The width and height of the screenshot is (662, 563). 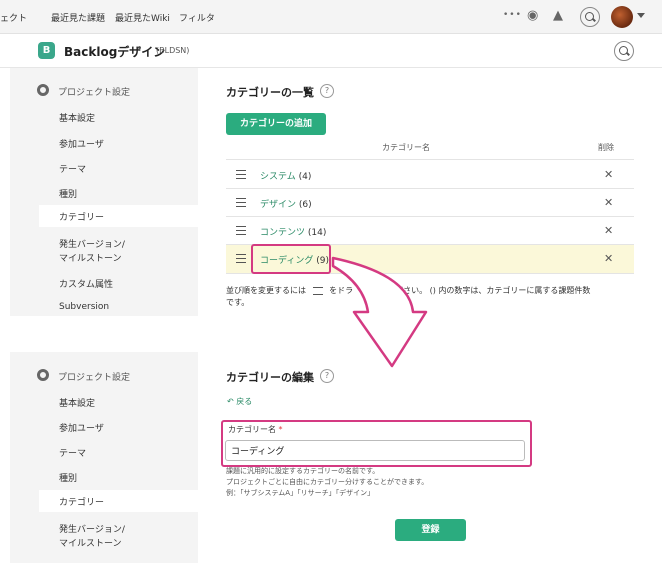 I want to click on back-arrow-icon: ↶, so click(x=230, y=401).